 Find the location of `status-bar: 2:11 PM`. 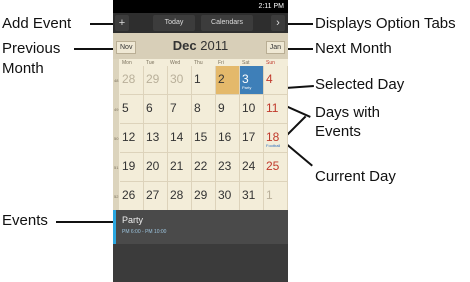

status-bar: 2:11 PM is located at coordinates (200, 6).